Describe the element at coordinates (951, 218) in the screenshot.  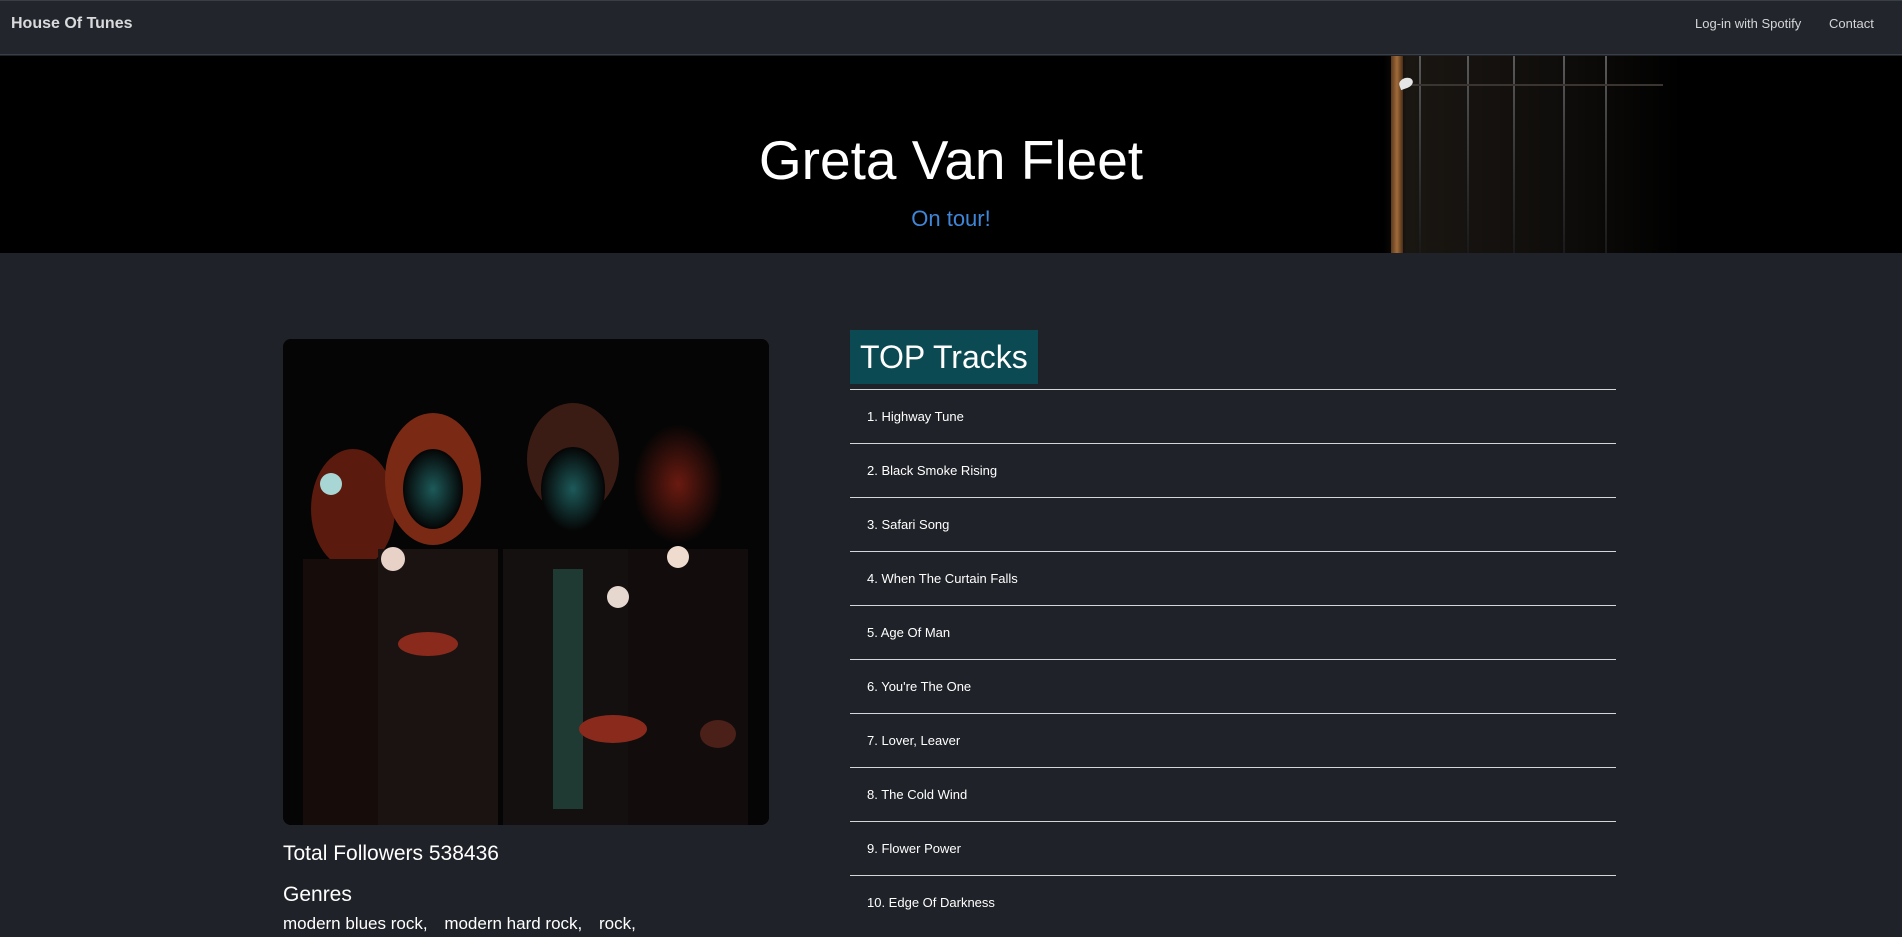
I see `tour-status-text: On tour!` at that location.